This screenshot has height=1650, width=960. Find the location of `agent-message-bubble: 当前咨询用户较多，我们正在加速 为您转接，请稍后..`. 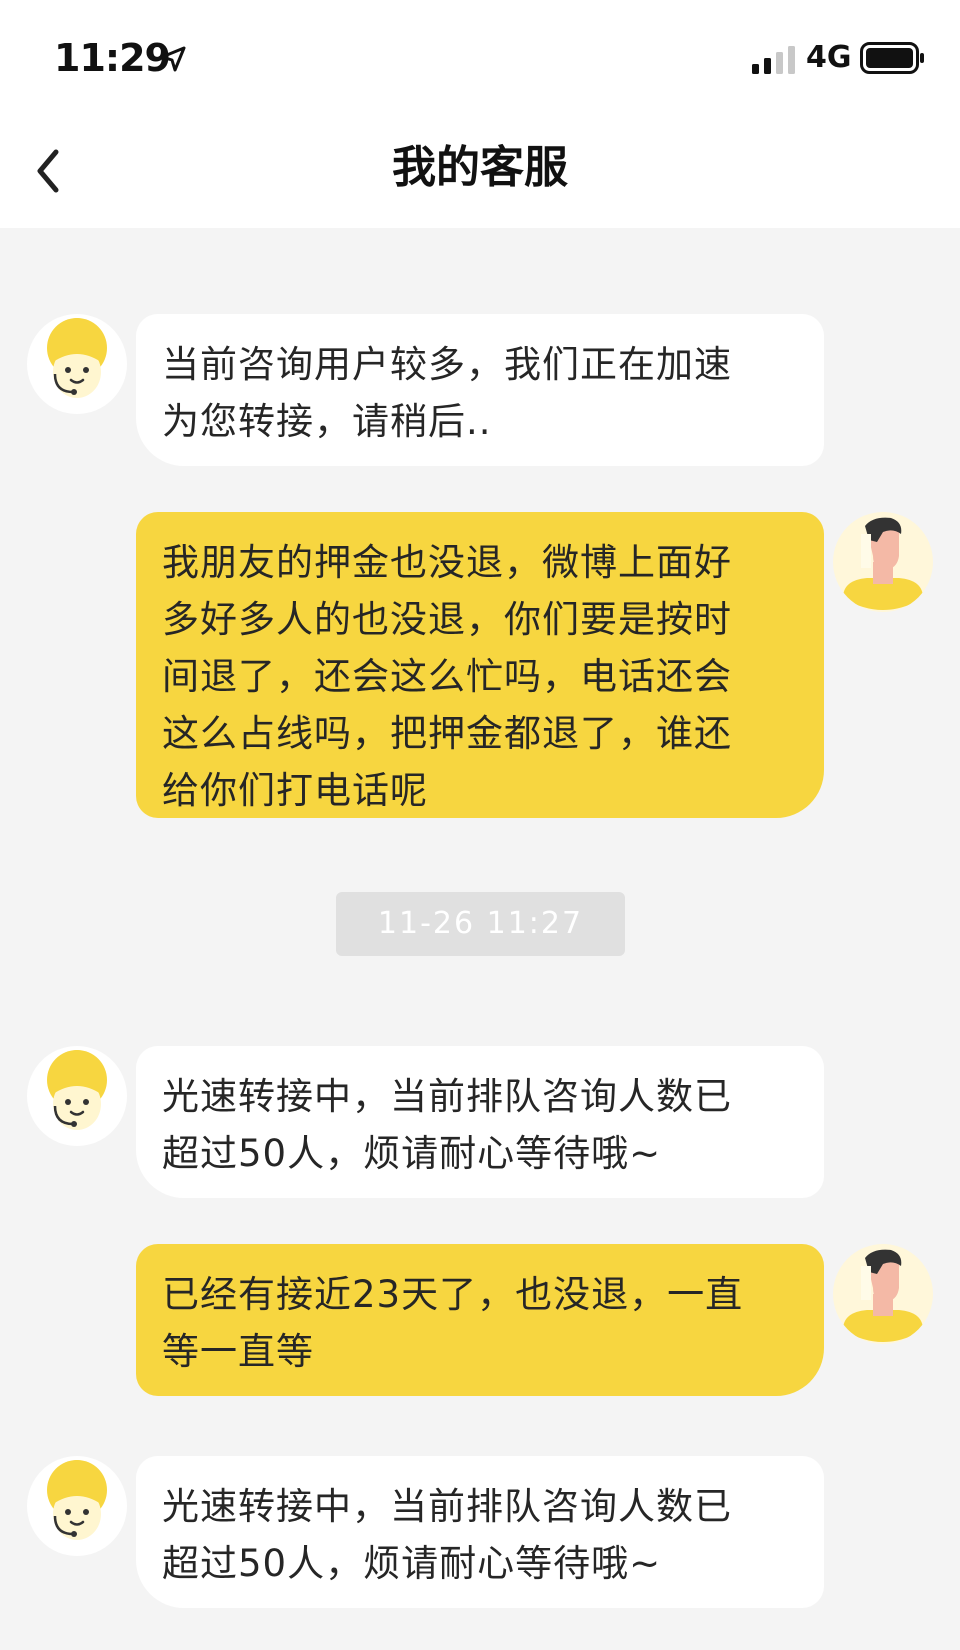

agent-message-bubble: 当前咨询用户较多，我们正在加速 为您转接，请稍后.. is located at coordinates (480, 390).